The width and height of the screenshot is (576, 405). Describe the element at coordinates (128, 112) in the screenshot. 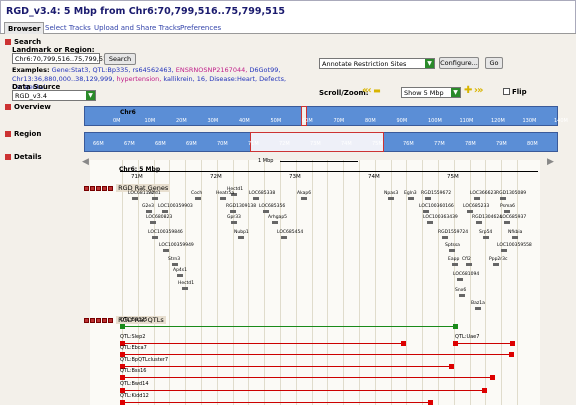

I see `overview-chr-label: Chr6` at that location.